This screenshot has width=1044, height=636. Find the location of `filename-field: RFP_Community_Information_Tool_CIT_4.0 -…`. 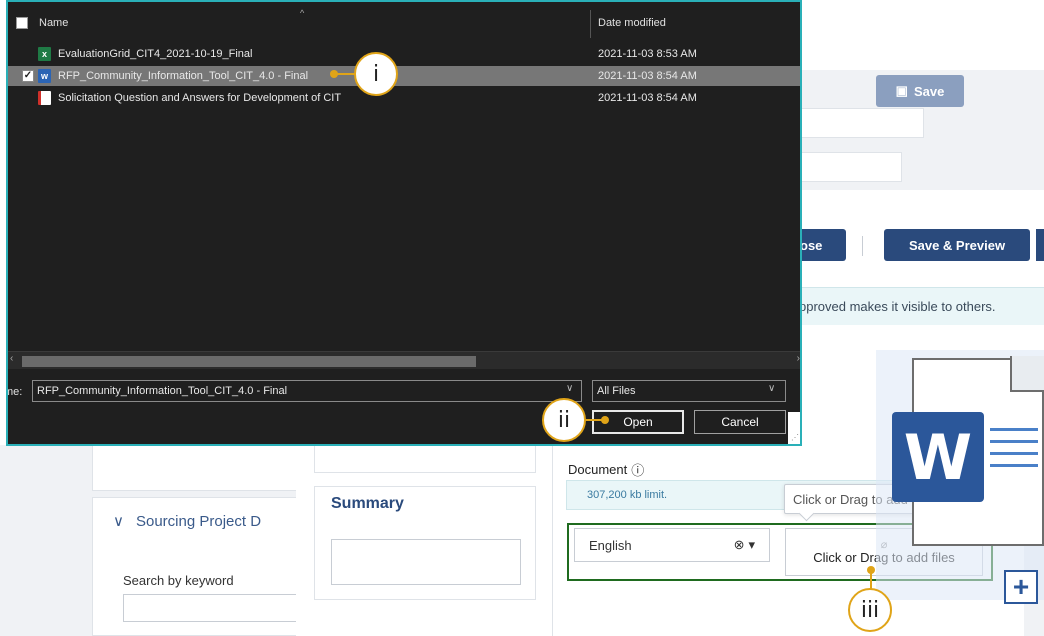

filename-field: RFP_Community_Information_Tool_CIT_4.0 -… is located at coordinates (307, 391).